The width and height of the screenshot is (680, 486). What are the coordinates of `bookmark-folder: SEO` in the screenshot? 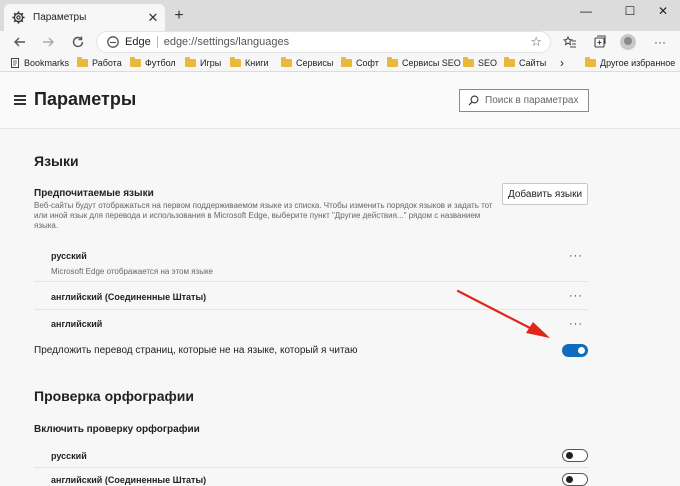 It's located at (480, 62).